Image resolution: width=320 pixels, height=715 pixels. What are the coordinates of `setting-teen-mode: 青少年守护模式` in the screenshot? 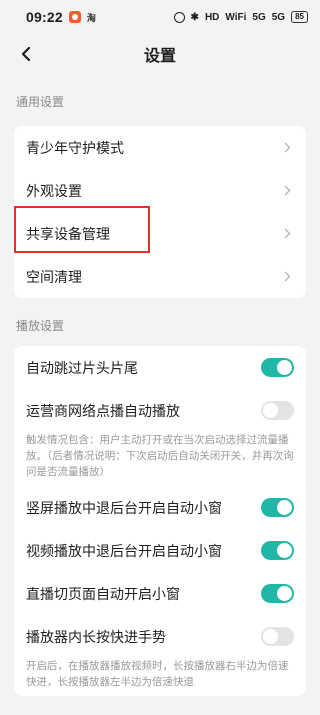 It's located at (160, 147).